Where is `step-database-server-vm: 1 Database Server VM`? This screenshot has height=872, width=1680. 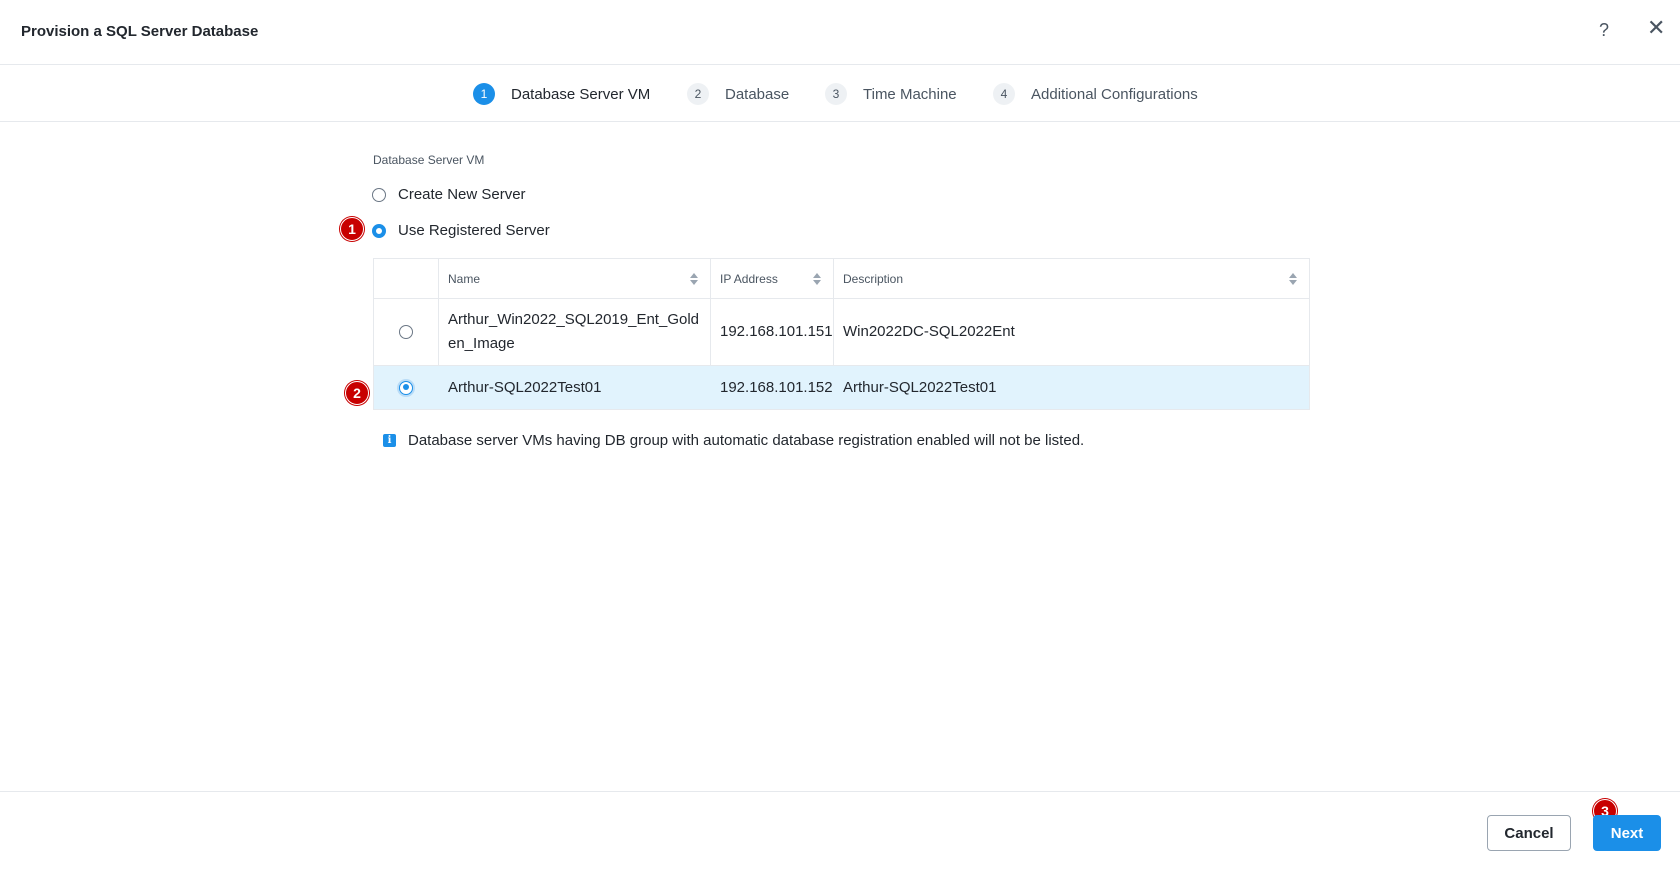 step-database-server-vm: 1 Database Server VM is located at coordinates (561, 94).